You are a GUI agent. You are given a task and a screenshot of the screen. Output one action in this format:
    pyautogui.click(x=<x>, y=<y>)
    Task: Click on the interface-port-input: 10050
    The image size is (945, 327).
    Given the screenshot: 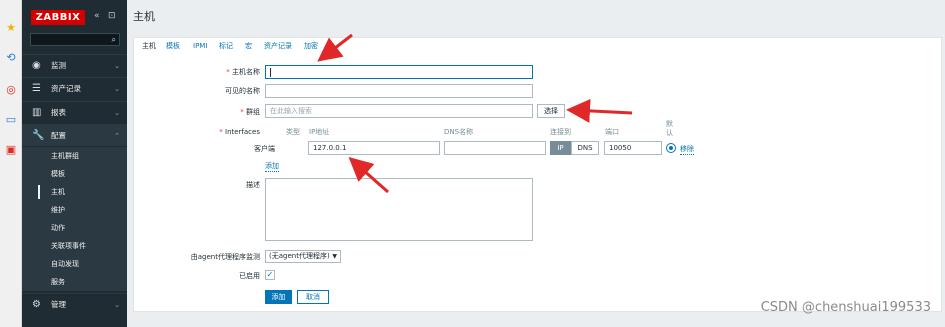 What is the action you would take?
    pyautogui.click(x=633, y=148)
    